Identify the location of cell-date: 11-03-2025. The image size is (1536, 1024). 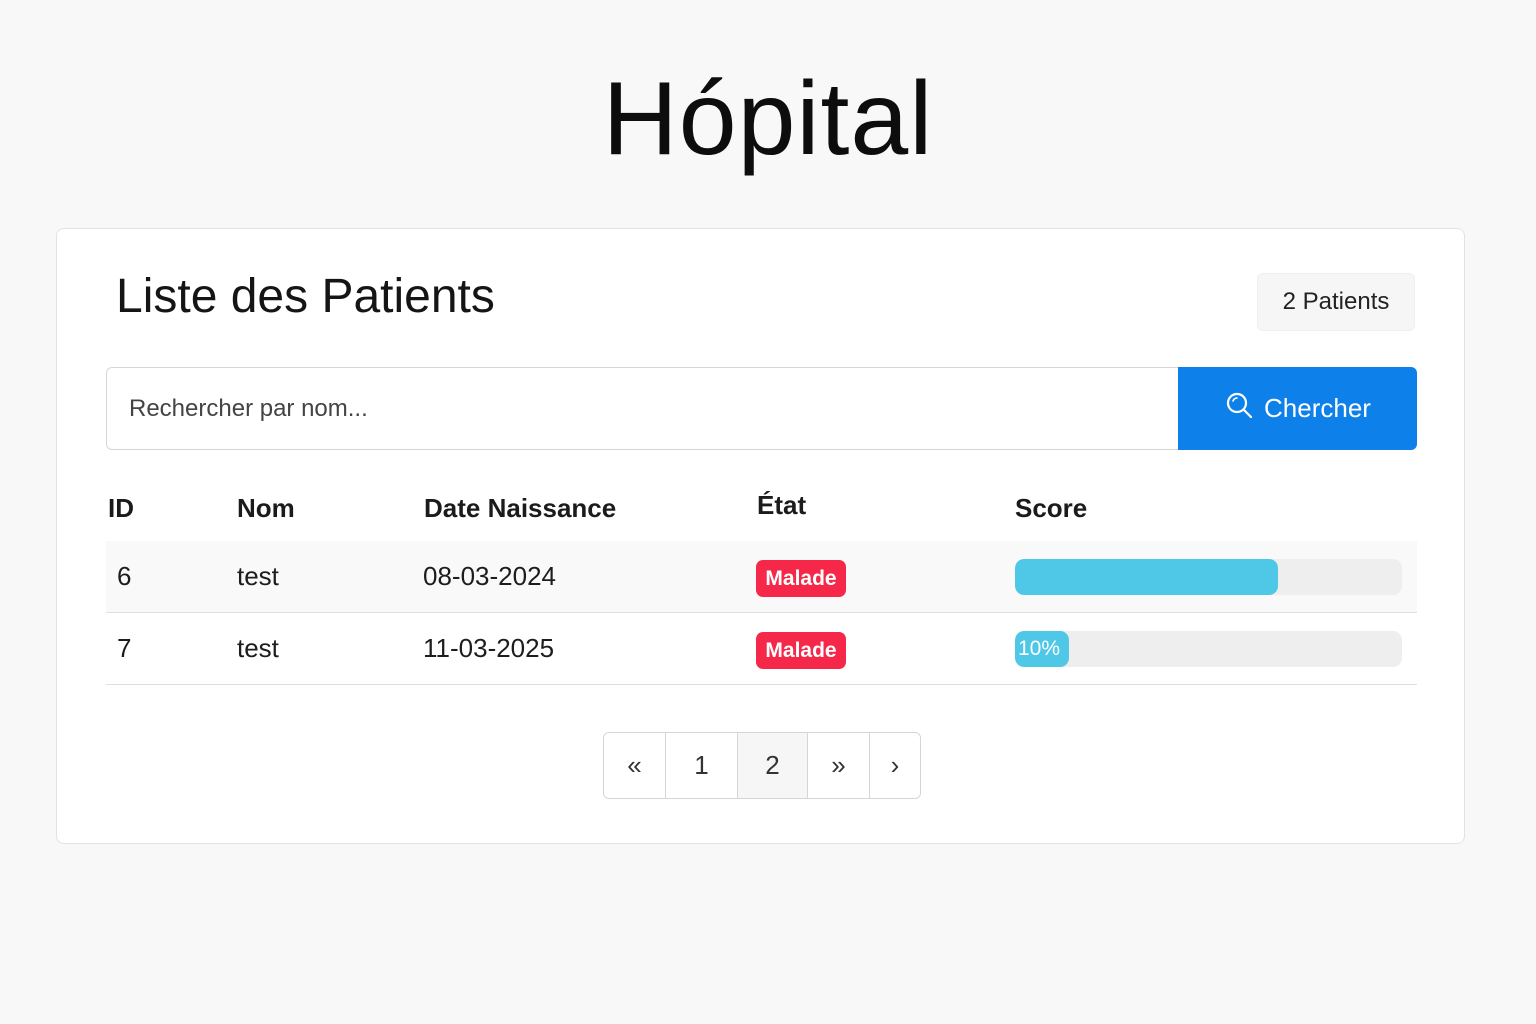
(489, 648).